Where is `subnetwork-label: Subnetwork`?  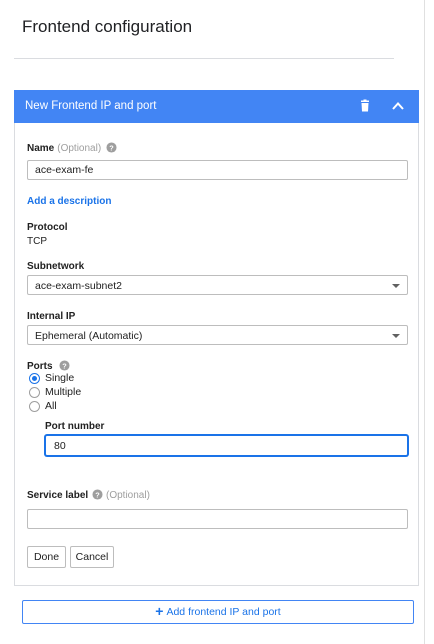
subnetwork-label: Subnetwork is located at coordinates (56, 266).